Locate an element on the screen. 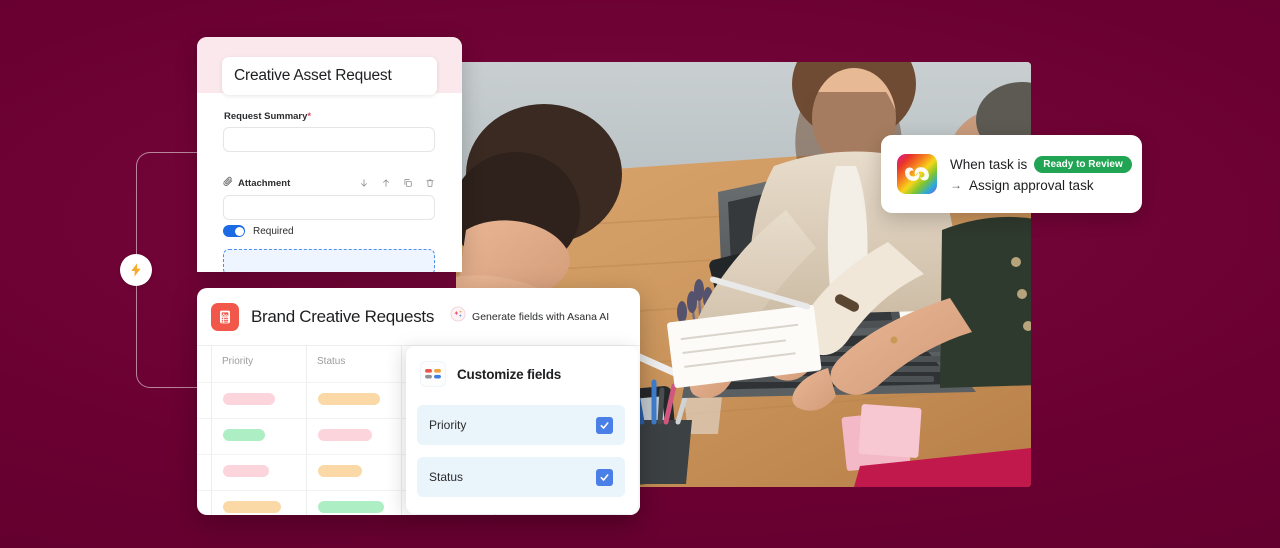 The height and width of the screenshot is (548, 1280). generate-fields-label: Generate fields with Asana AI is located at coordinates (541, 316).